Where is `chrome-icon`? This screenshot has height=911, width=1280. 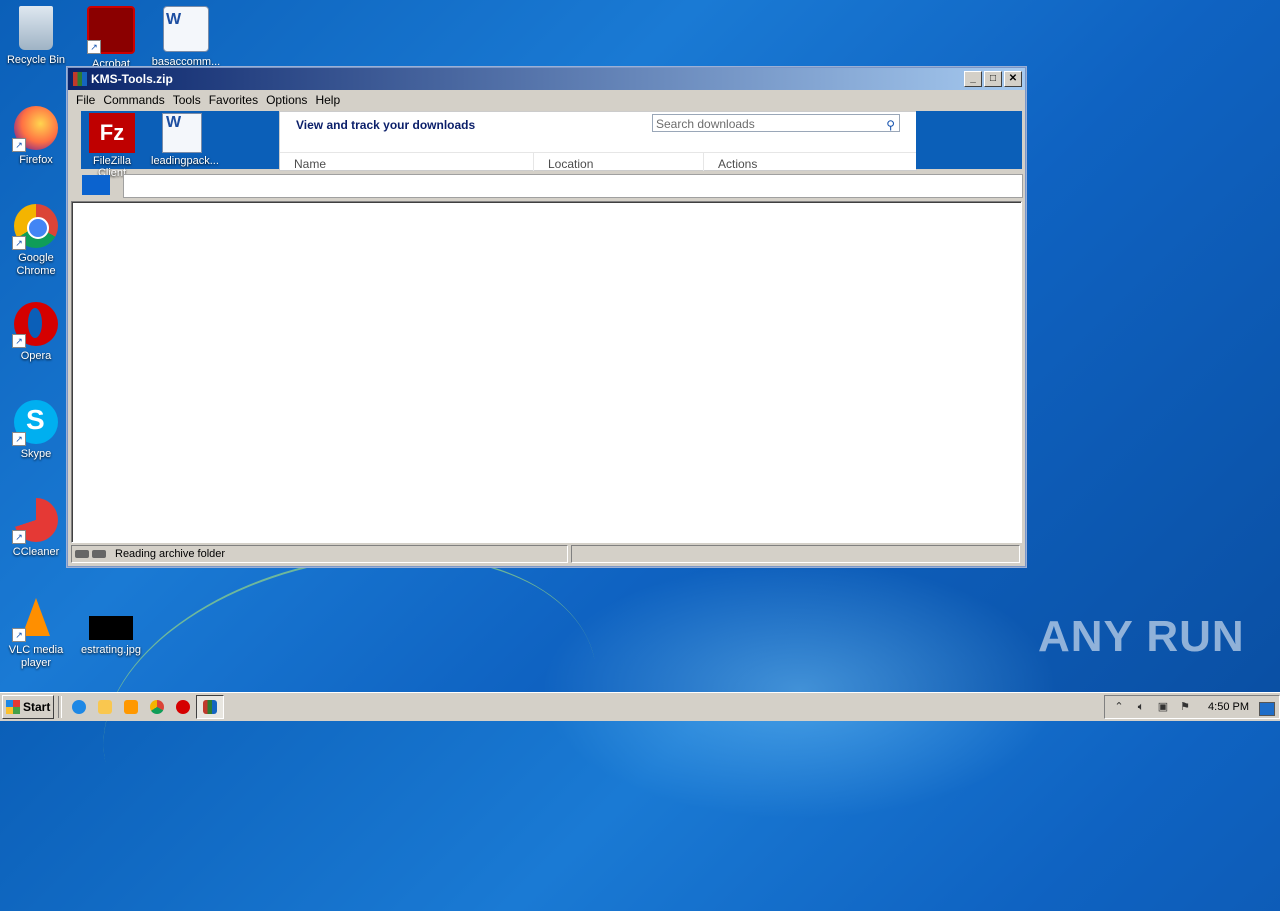 chrome-icon is located at coordinates (157, 707).